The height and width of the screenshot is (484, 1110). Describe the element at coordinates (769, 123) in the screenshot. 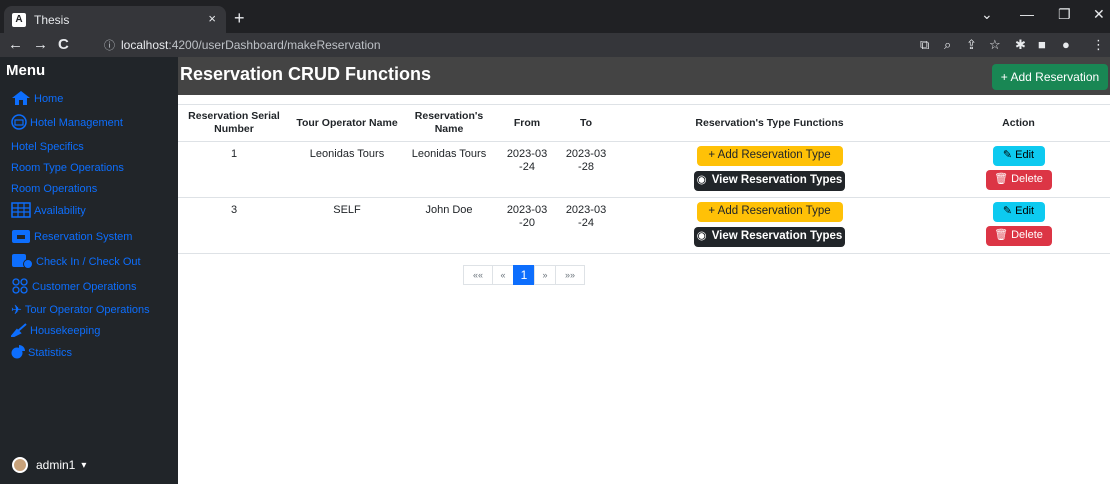

I see `column-header: Reservation's Type Functions` at that location.